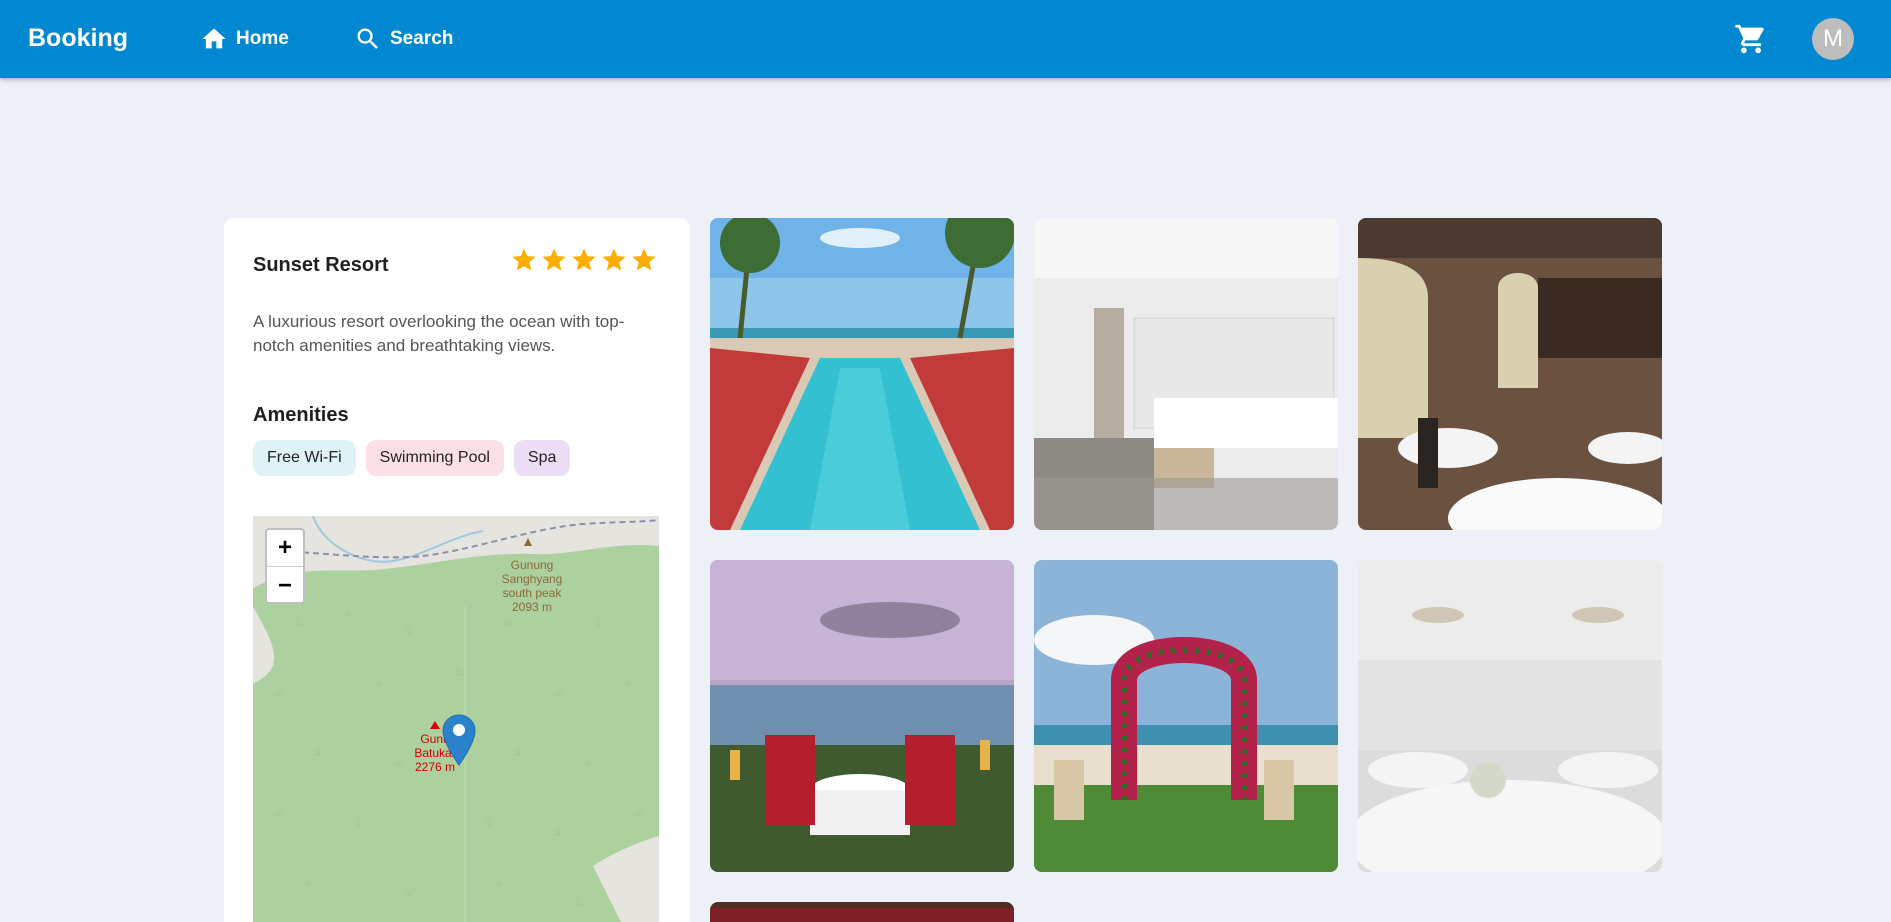  Describe the element at coordinates (945, 39) in the screenshot. I see `app-bar: Booking Home Search M` at that location.